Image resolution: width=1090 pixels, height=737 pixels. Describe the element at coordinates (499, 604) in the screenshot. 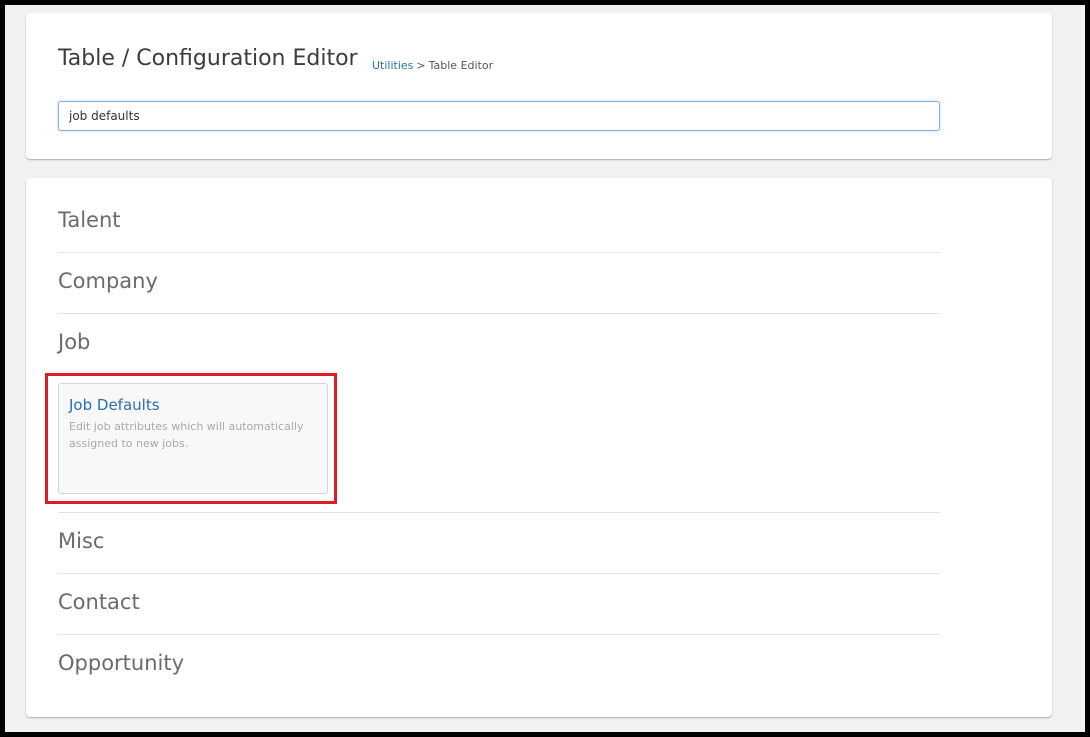

I see `section-contact: Contact` at that location.